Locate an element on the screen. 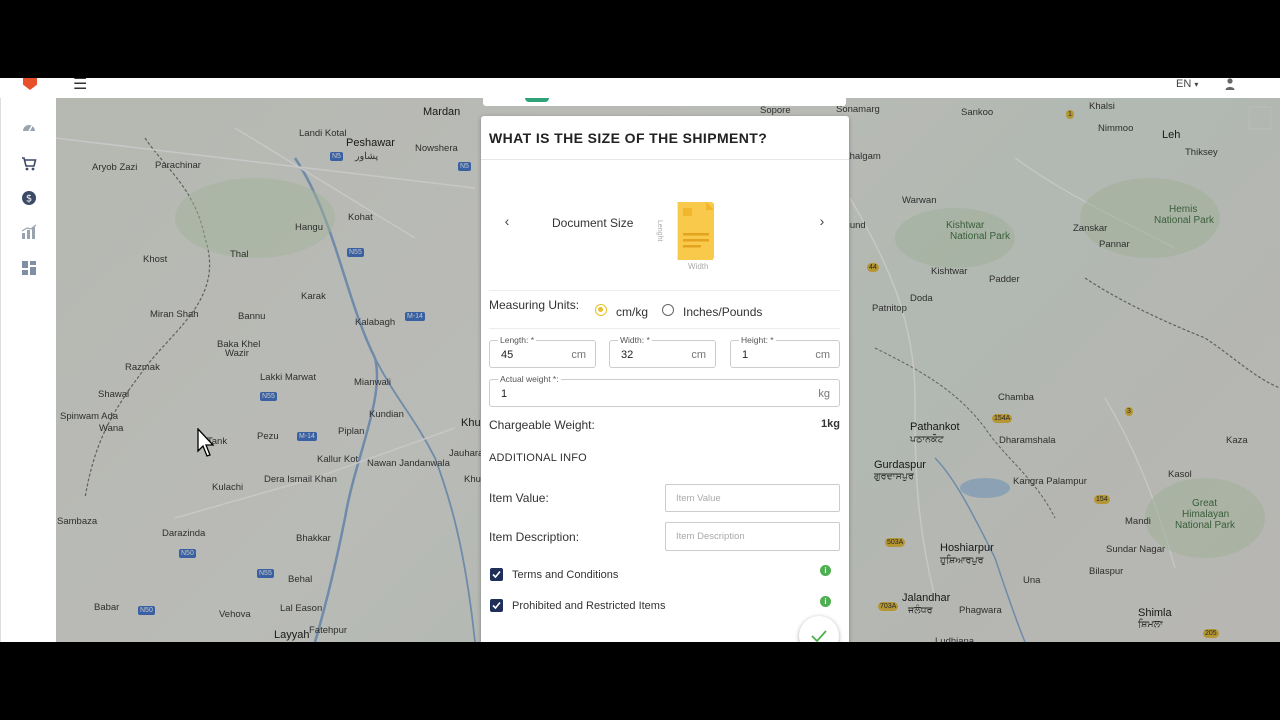 The image size is (1280, 720). prohibited-info-icon: i is located at coordinates (825, 601).